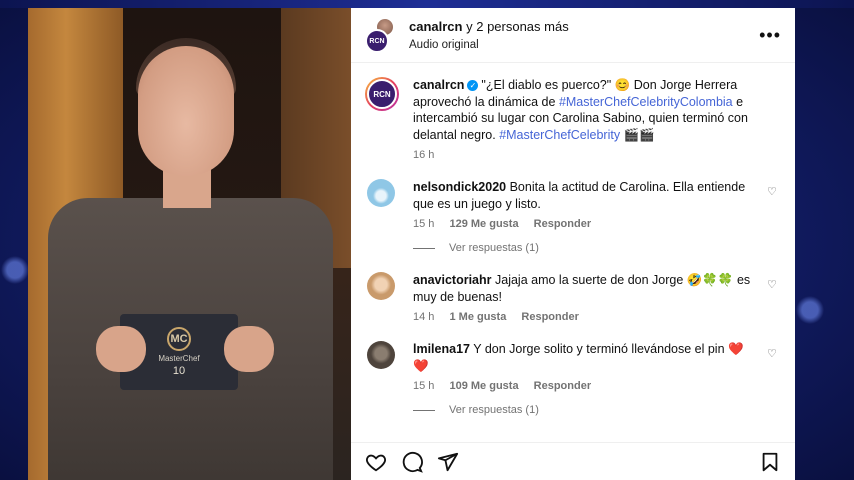 The height and width of the screenshot is (480, 854). I want to click on comment-icon, so click(412, 462).